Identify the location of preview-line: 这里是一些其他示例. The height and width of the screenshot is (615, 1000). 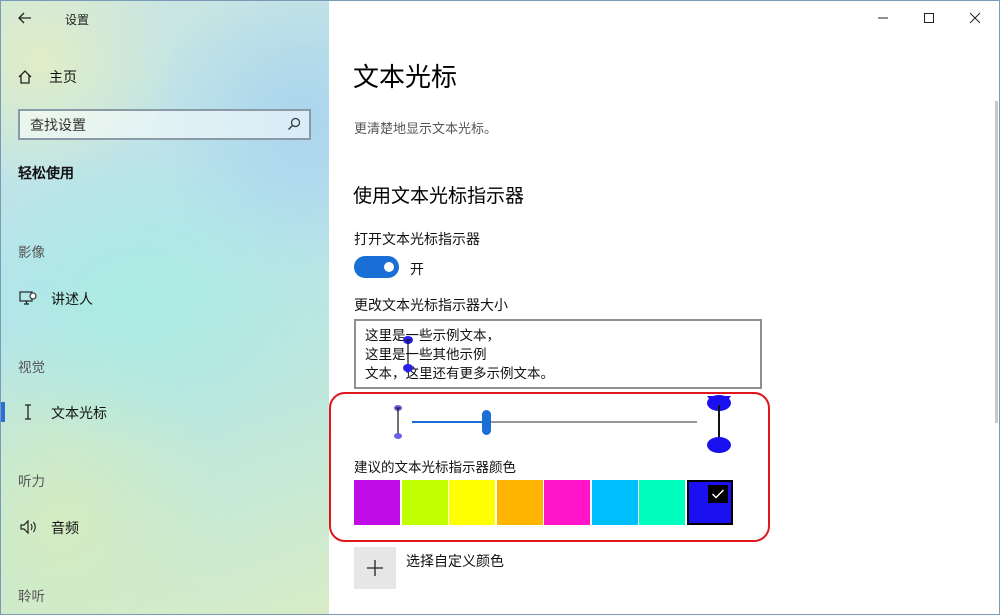
(426, 355).